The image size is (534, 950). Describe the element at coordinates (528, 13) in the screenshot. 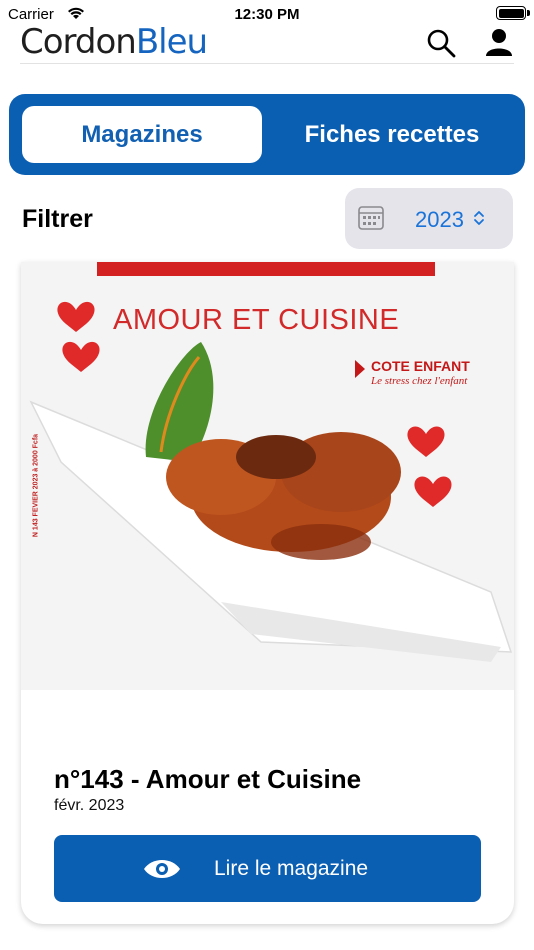

I see `battery-tip` at that location.